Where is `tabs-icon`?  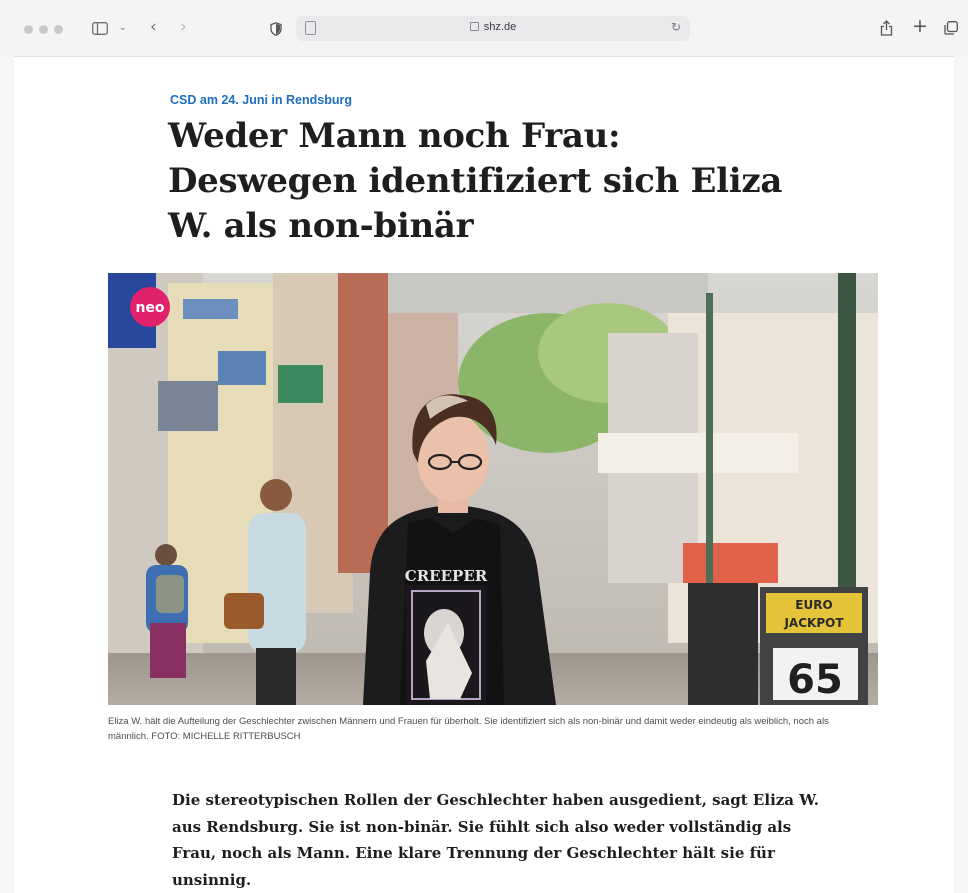 tabs-icon is located at coordinates (951, 29).